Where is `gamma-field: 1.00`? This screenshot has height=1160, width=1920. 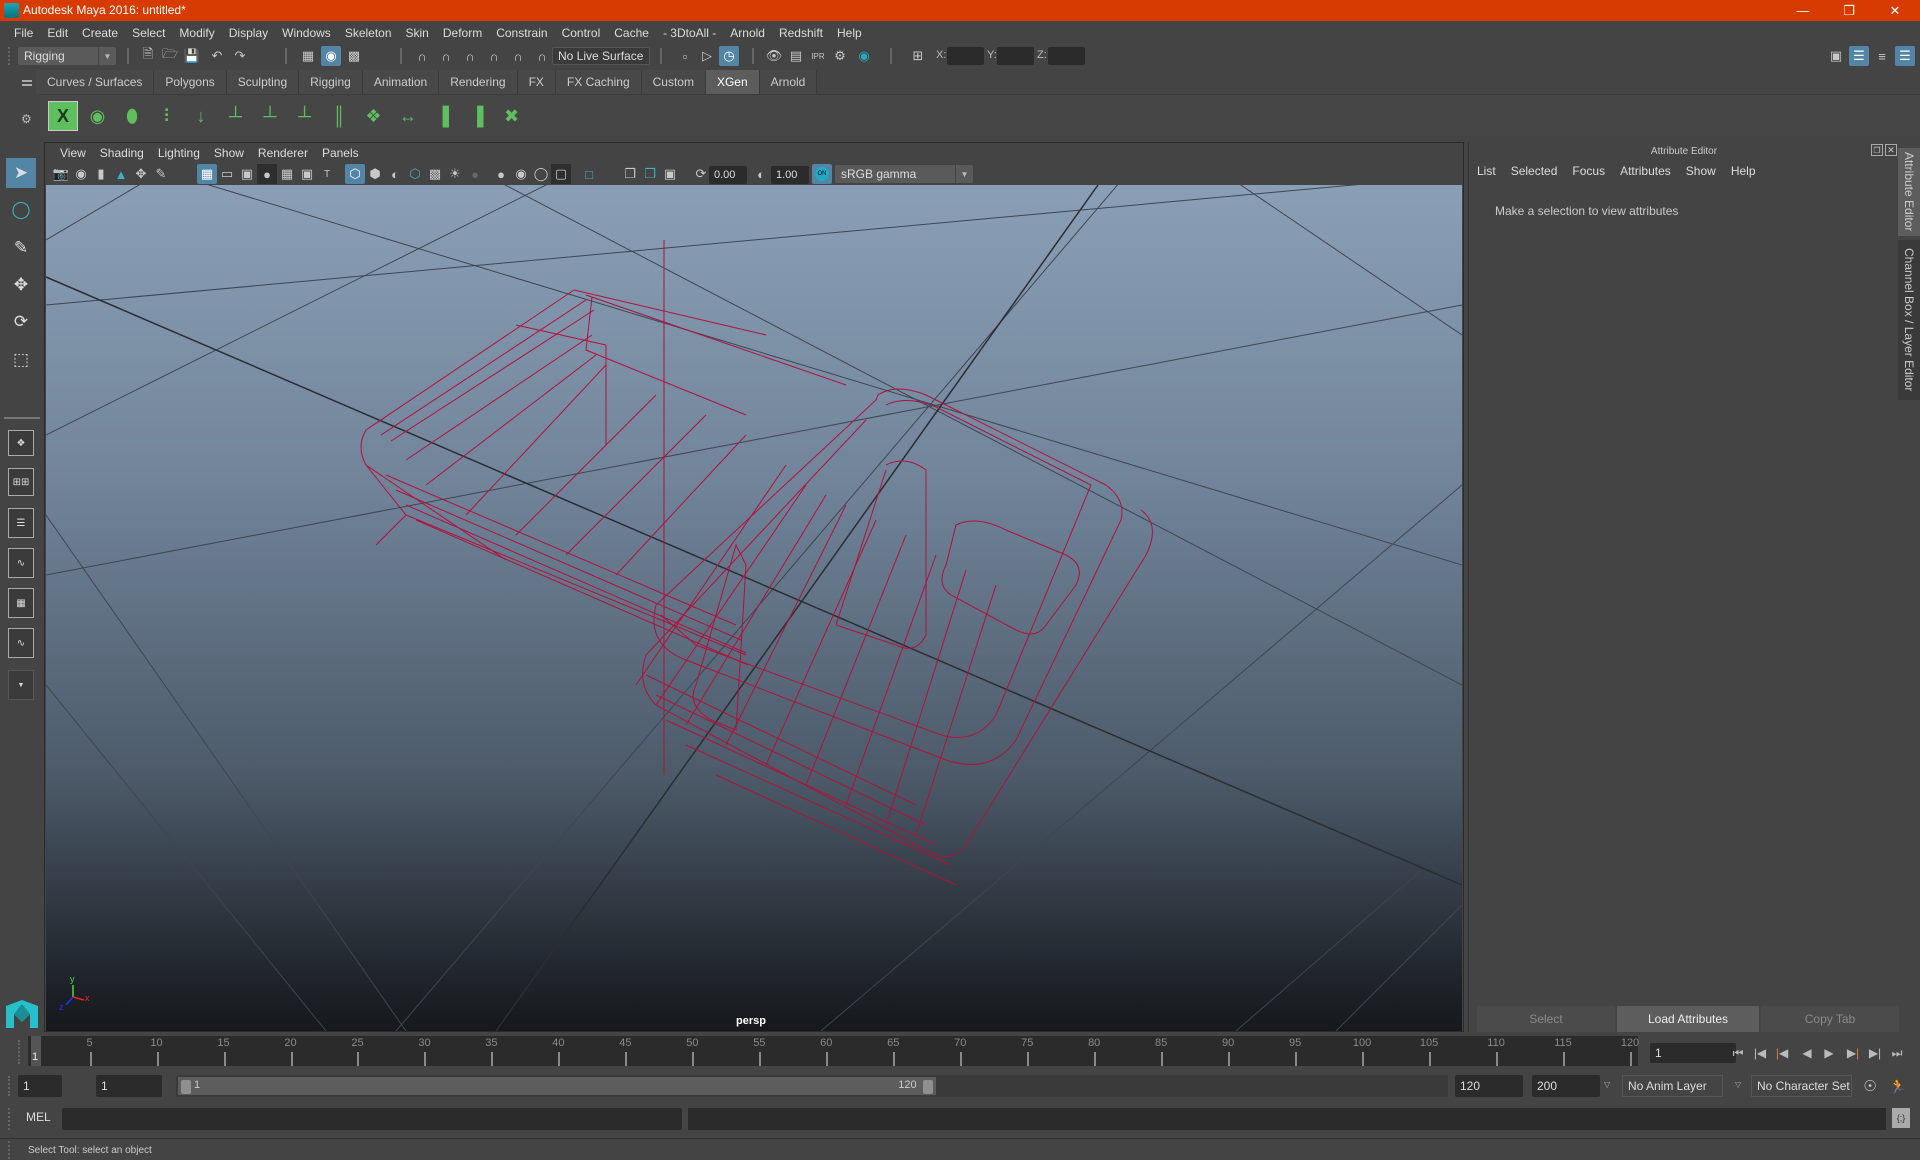 gamma-field: 1.00 is located at coordinates (790, 175).